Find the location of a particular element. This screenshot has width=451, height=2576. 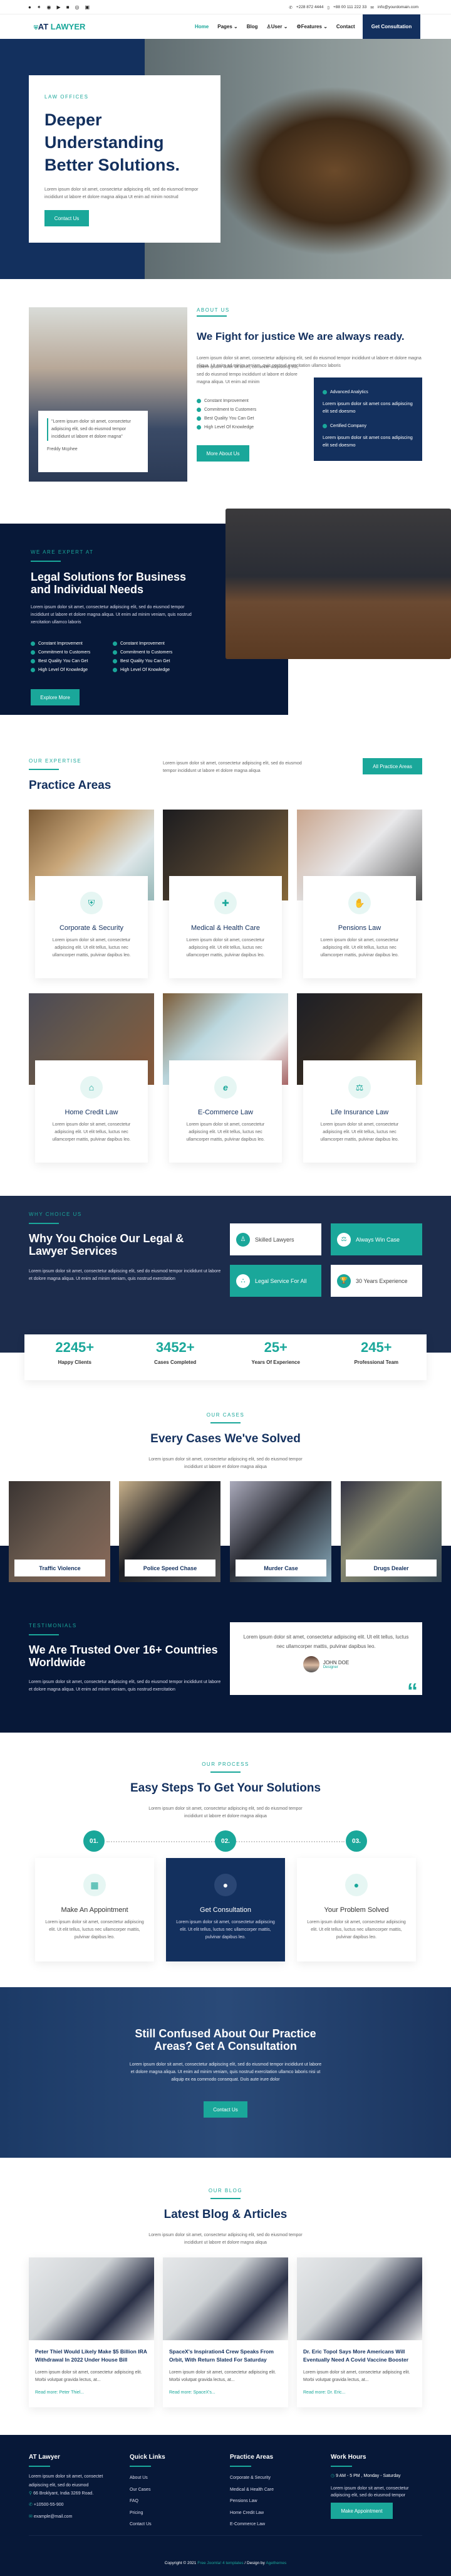

footer-link: Pricing is located at coordinates (141, 2514).